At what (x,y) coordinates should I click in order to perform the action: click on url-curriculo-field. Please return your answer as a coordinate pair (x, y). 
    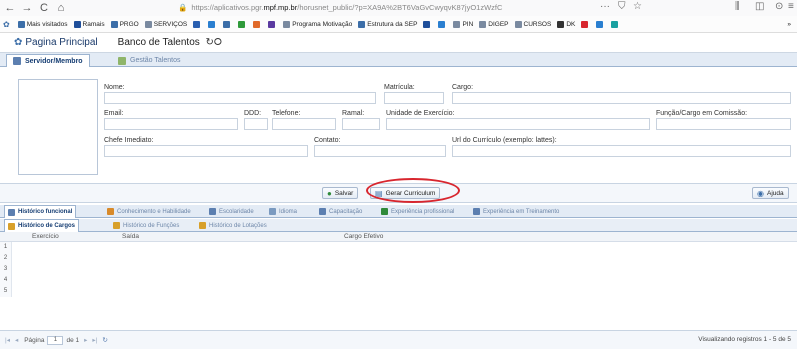
    Looking at the image, I should click on (621, 151).